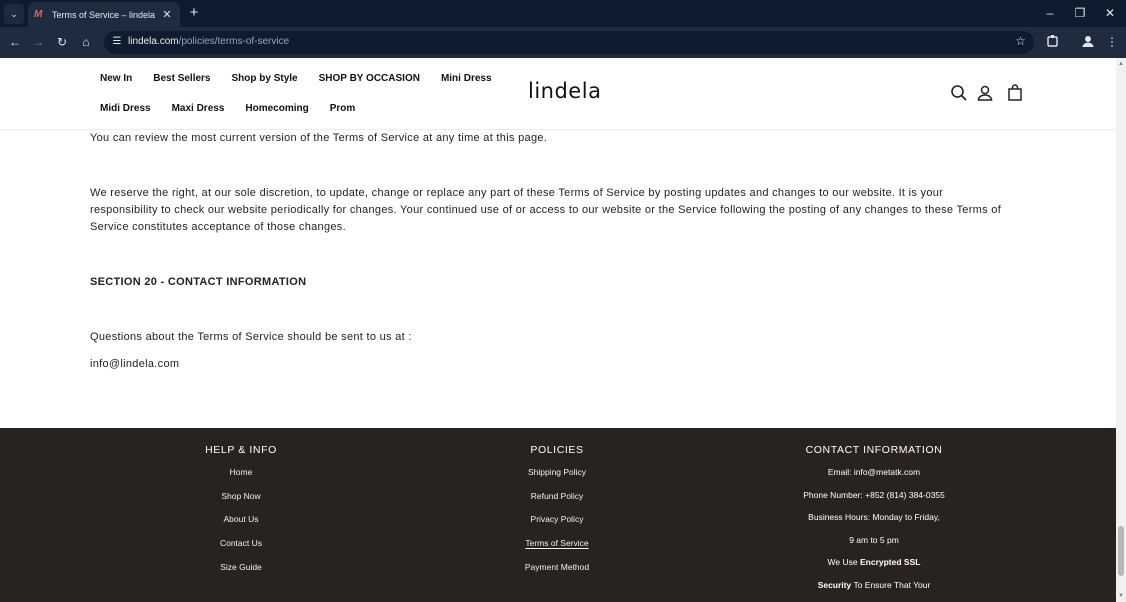  What do you see at coordinates (564, 91) in the screenshot?
I see `site-logo: lindela` at bounding box center [564, 91].